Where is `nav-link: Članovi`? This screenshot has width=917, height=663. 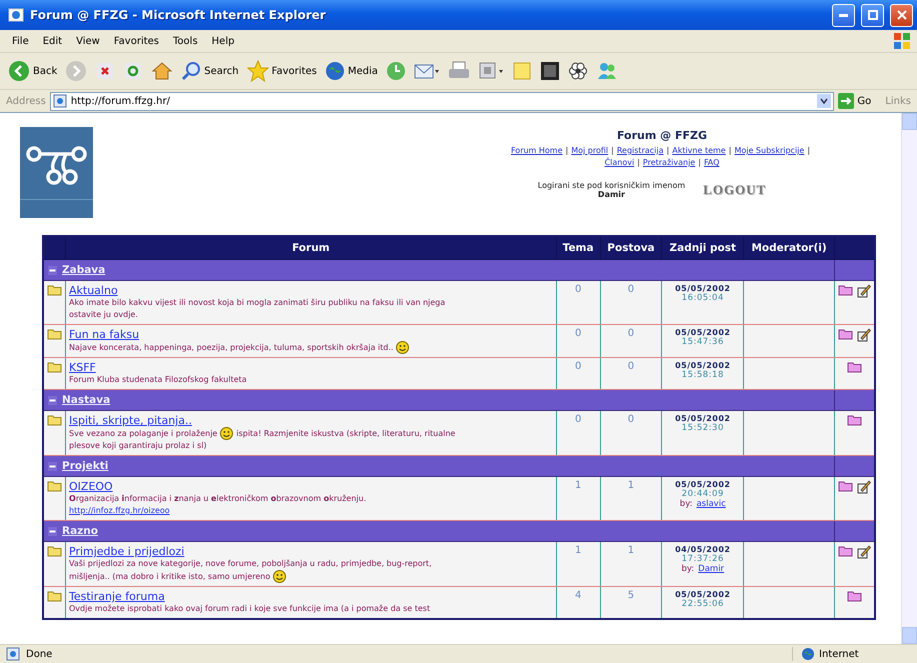 nav-link: Članovi is located at coordinates (619, 162).